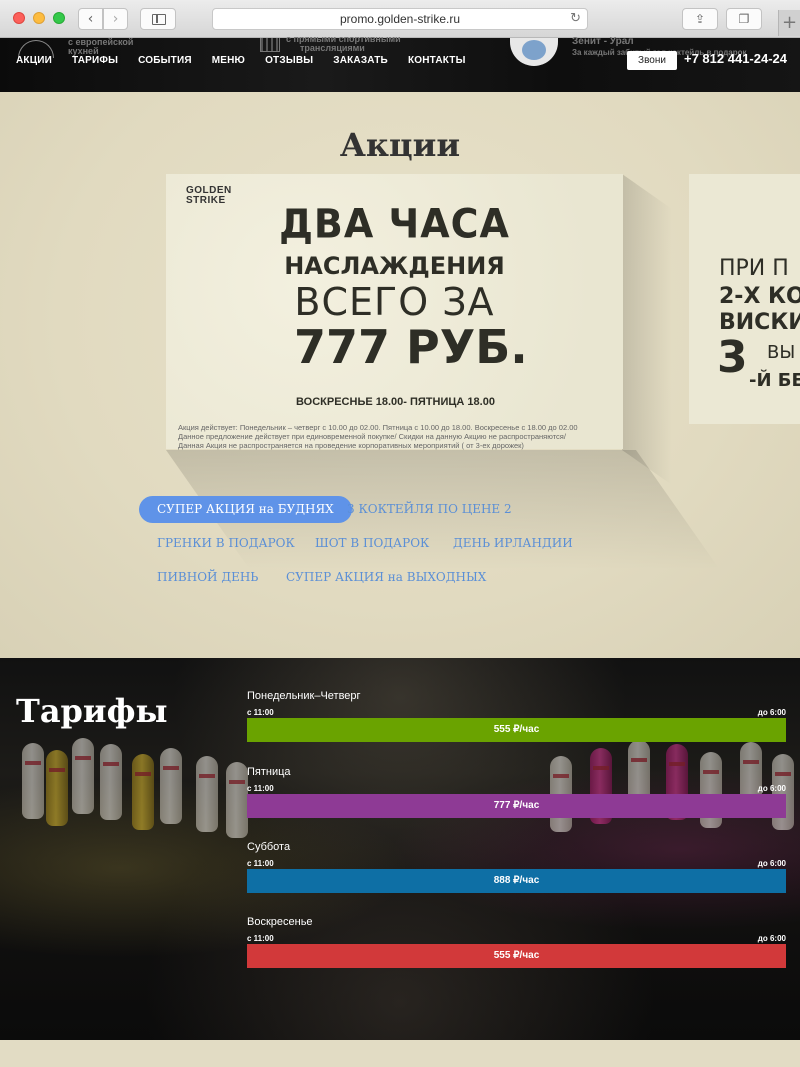 This screenshot has height=1067, width=800. What do you see at coordinates (394, 302) in the screenshot?
I see `banner-headline-3: ВСЕГО ЗА` at bounding box center [394, 302].